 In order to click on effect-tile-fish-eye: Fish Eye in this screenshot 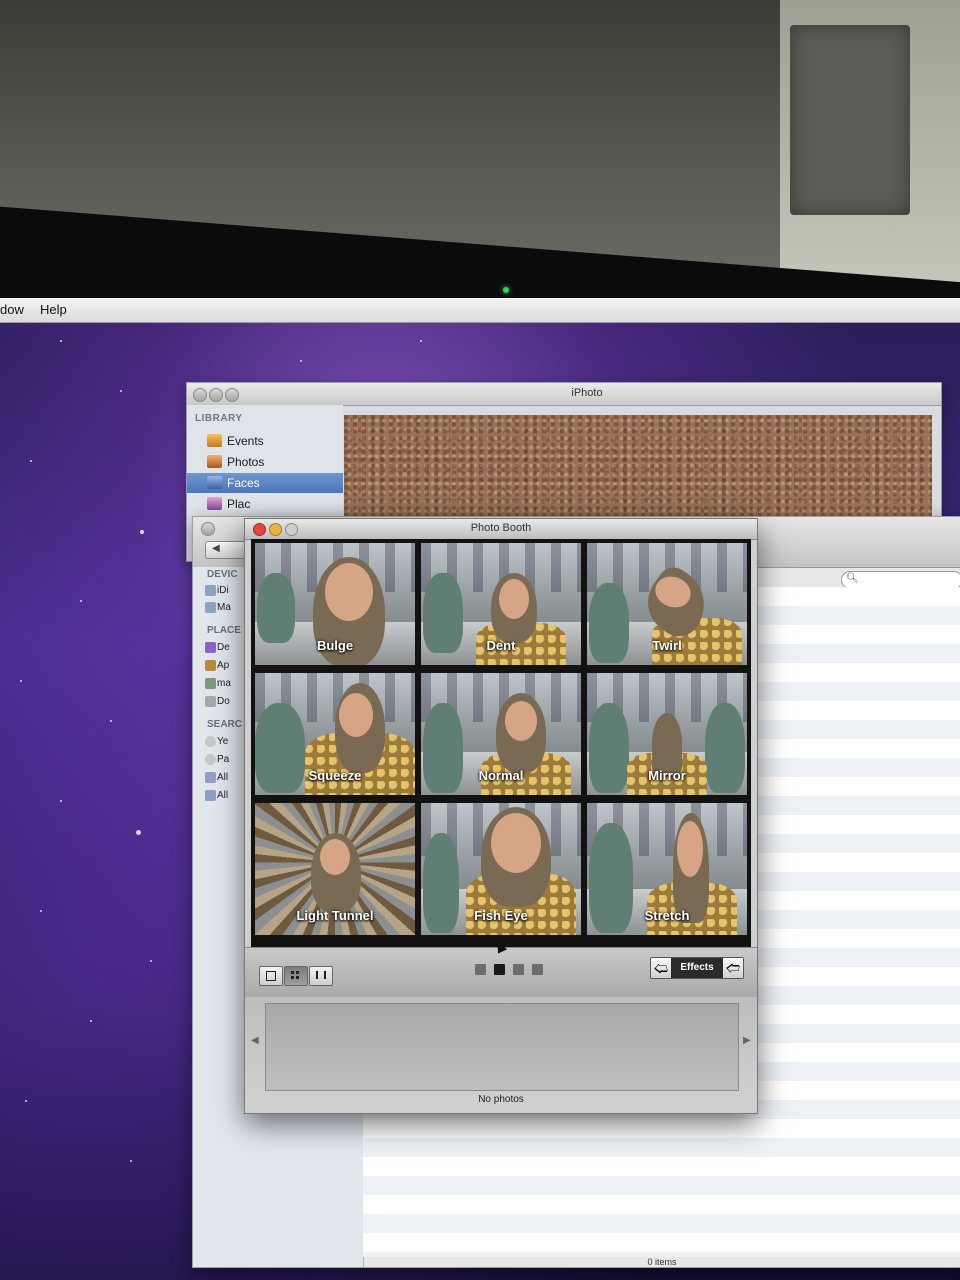, I will do `click(501, 869)`.